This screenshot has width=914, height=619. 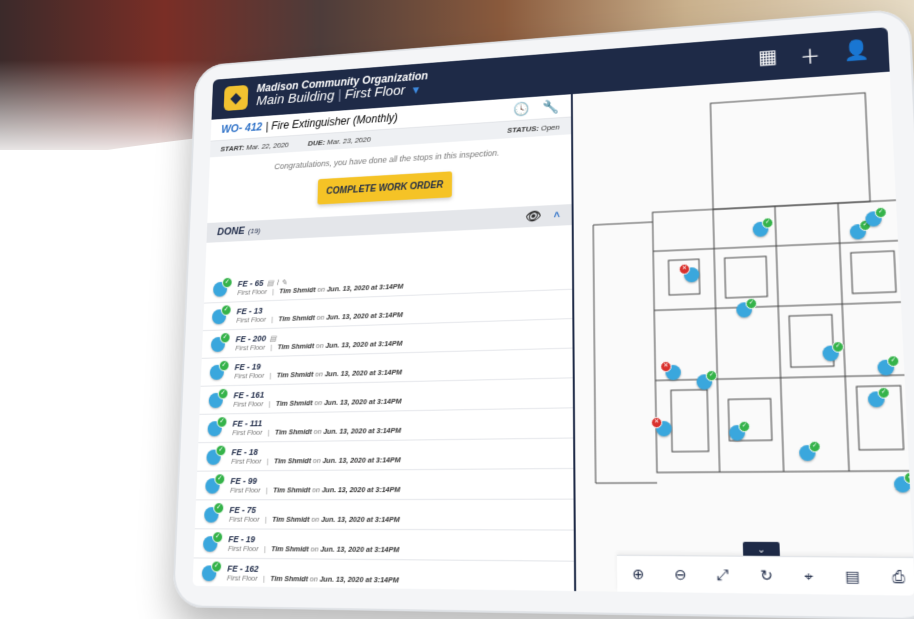 I want to click on user-icon: 👤, so click(x=856, y=52).